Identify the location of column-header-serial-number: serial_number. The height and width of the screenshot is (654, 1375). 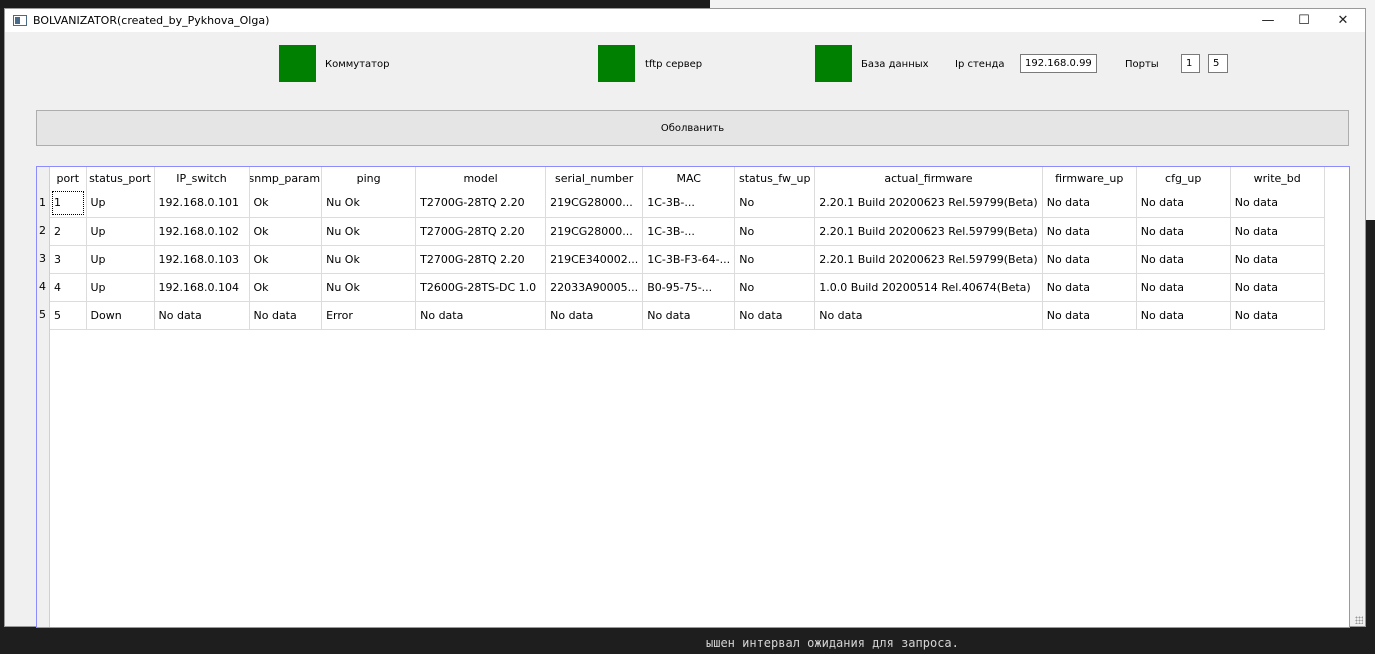
(594, 178).